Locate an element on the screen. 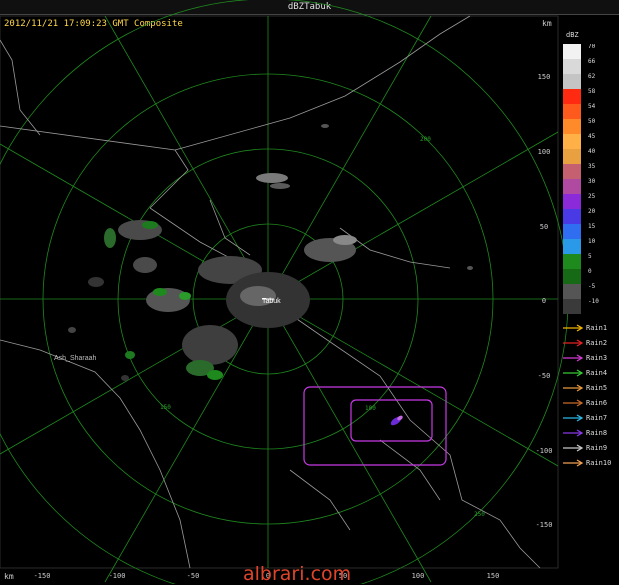 Image resolution: width=619 pixels, height=585 pixels. unit-label-bottom: km is located at coordinates (9, 576).